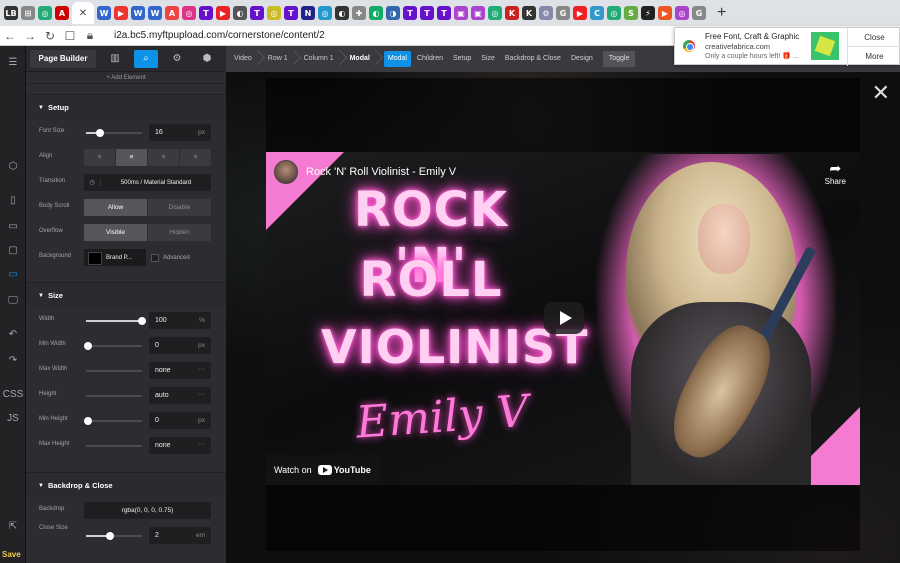 The image size is (900, 563). I want to click on toggle-button: Toggle, so click(619, 59).